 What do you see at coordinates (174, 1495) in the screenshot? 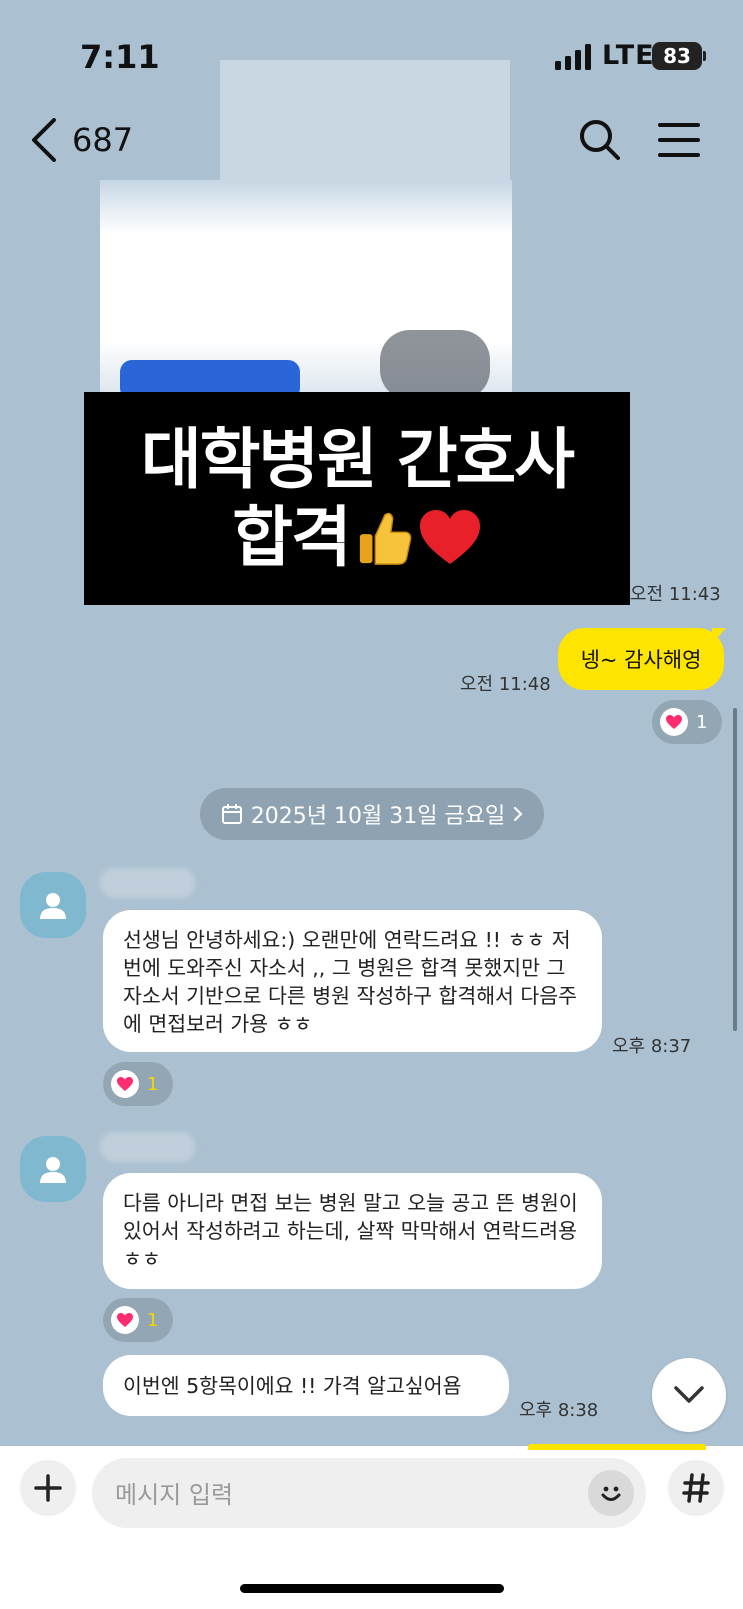
I see `message-input-placeholder: 메시지 입력` at bounding box center [174, 1495].